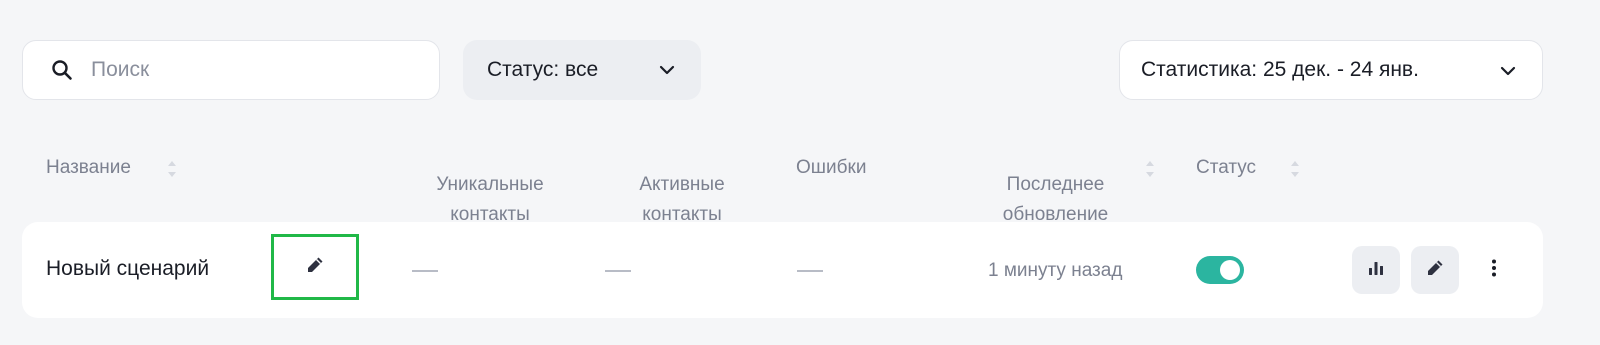  Describe the element at coordinates (490, 199) in the screenshot. I see `column-header-label: Уникальные контакты` at that location.